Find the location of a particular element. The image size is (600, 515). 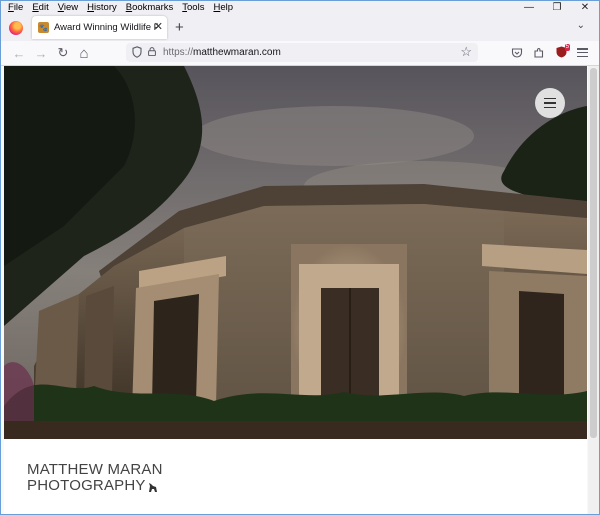

site-logo: MATTHEW MARAN PHOTOGRAPHY is located at coordinates (95, 478).